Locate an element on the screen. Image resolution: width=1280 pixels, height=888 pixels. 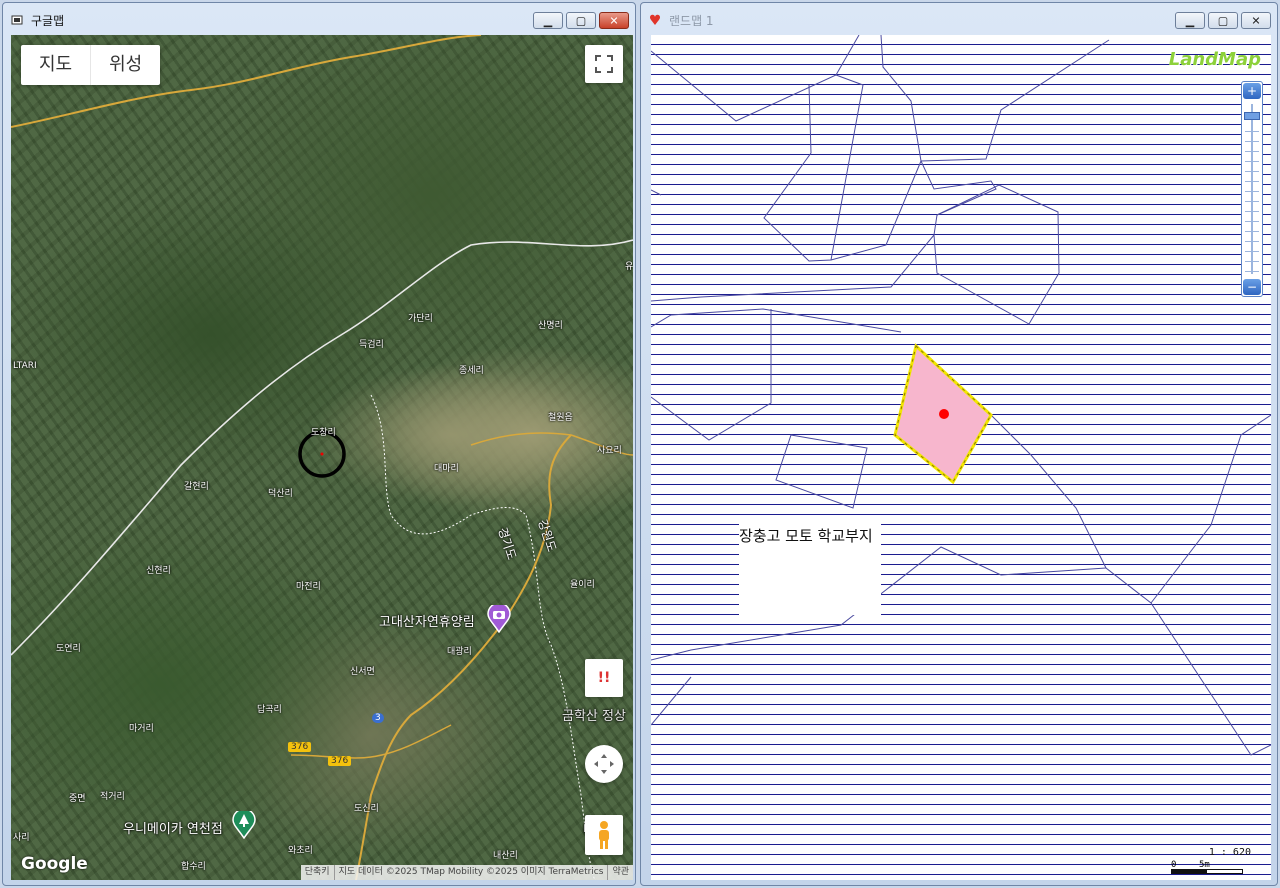
zoom-in-icon: + is located at coordinates (1252, 91).